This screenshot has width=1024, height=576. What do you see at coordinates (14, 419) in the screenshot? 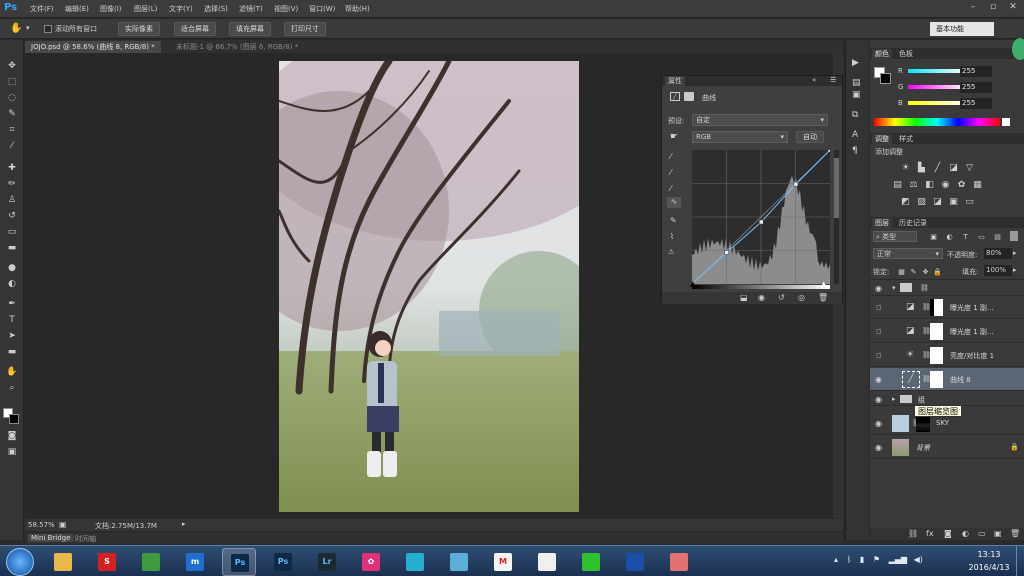
I see `background-color-swatch` at bounding box center [14, 419].